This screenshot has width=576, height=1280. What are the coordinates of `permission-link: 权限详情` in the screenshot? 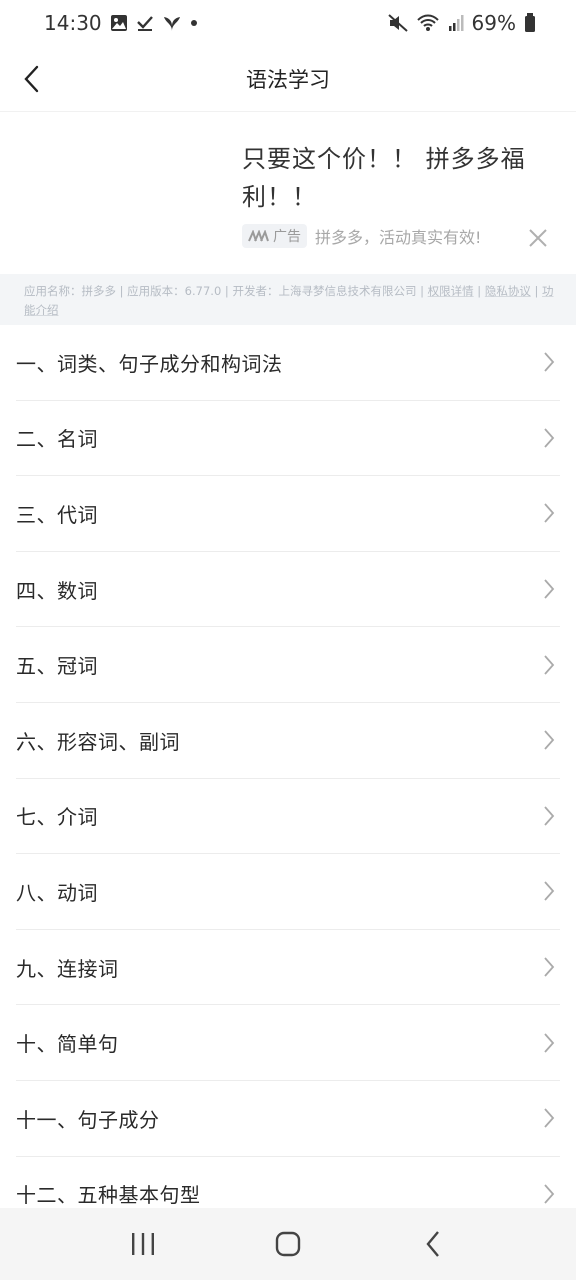 It's located at (451, 291).